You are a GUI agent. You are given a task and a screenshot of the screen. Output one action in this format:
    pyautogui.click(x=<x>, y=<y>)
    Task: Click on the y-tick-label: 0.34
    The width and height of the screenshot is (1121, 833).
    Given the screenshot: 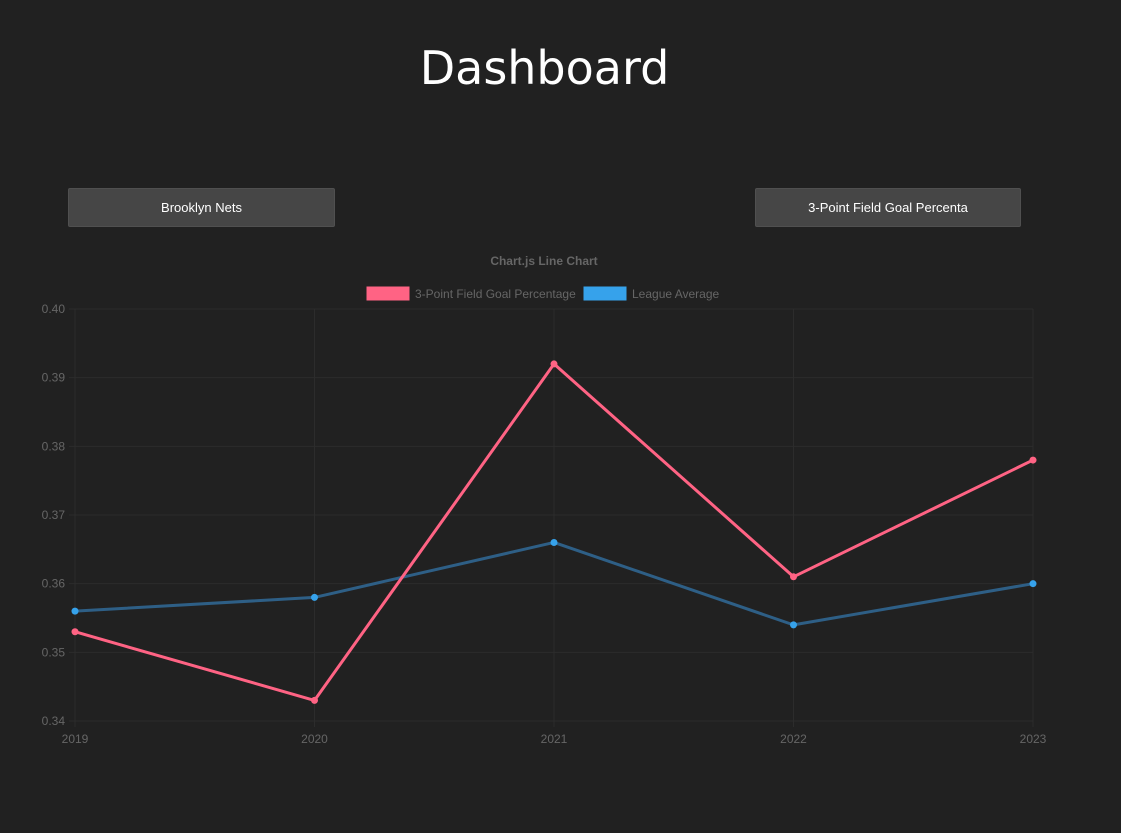 What is the action you would take?
    pyautogui.click(x=54, y=721)
    